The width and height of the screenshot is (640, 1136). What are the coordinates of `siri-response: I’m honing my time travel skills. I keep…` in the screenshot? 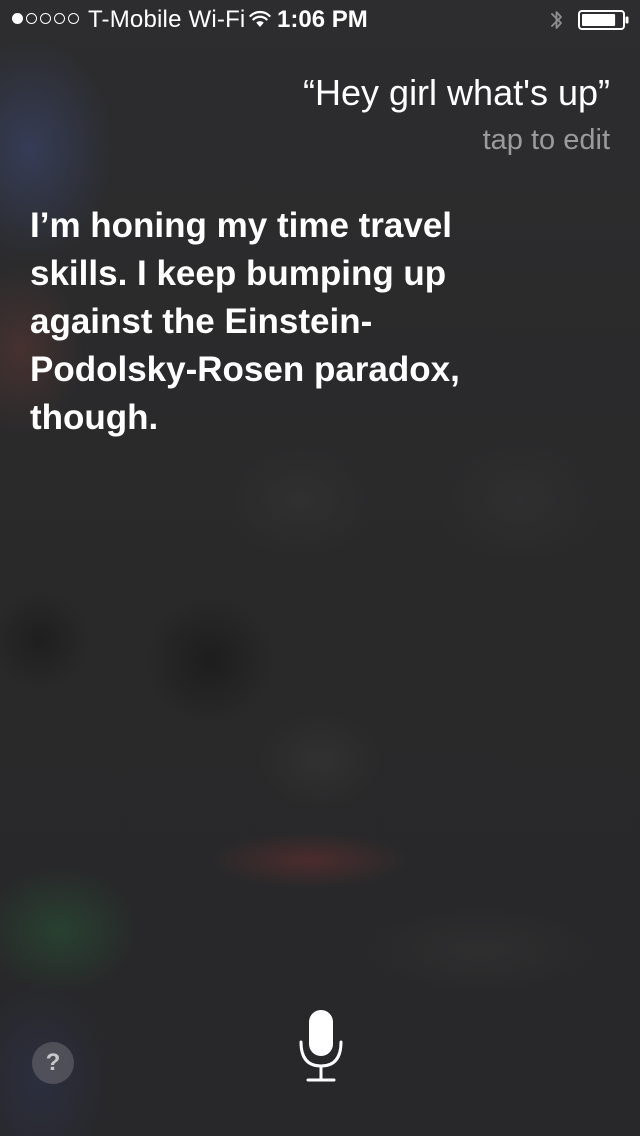 It's located at (245, 321).